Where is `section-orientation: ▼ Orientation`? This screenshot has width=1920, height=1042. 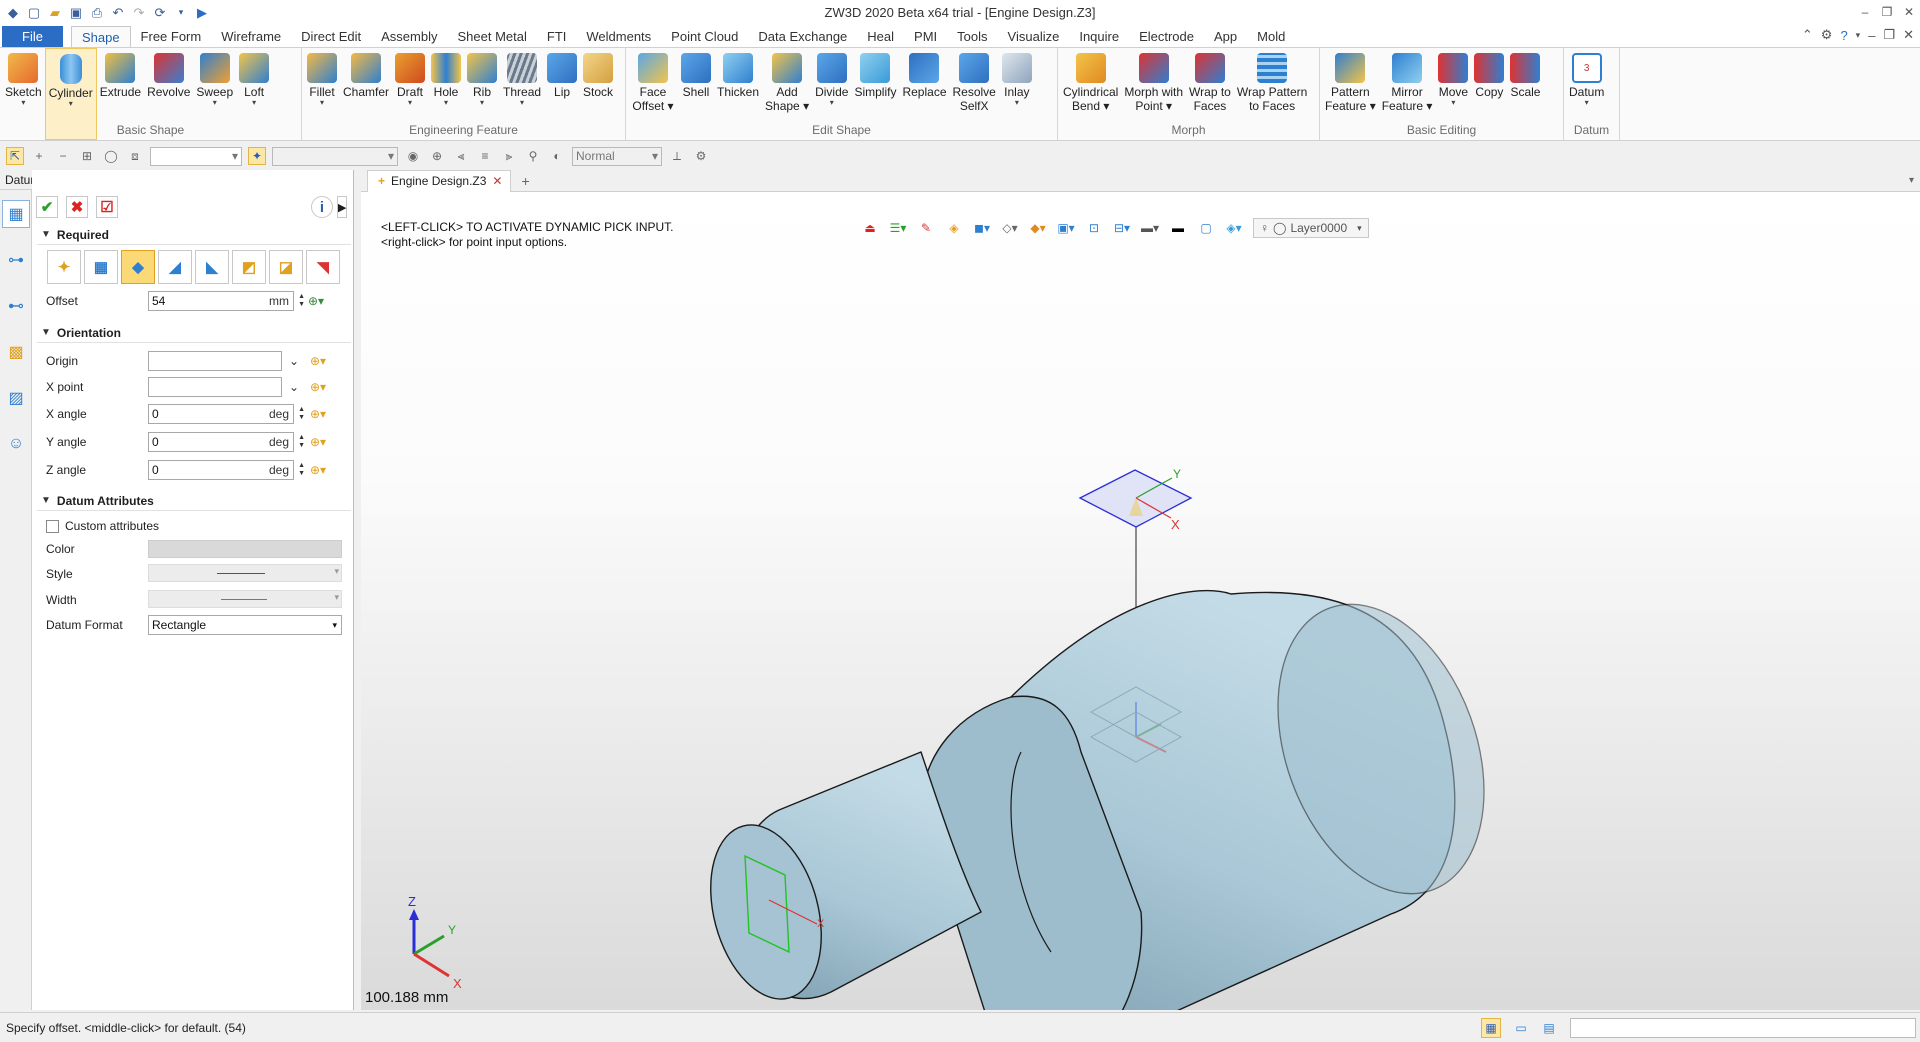 section-orientation: ▼ Orientation is located at coordinates (194, 333).